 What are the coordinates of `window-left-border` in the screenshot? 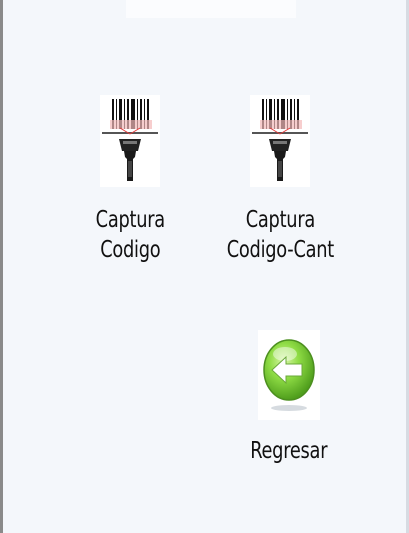 It's located at (1, 266).